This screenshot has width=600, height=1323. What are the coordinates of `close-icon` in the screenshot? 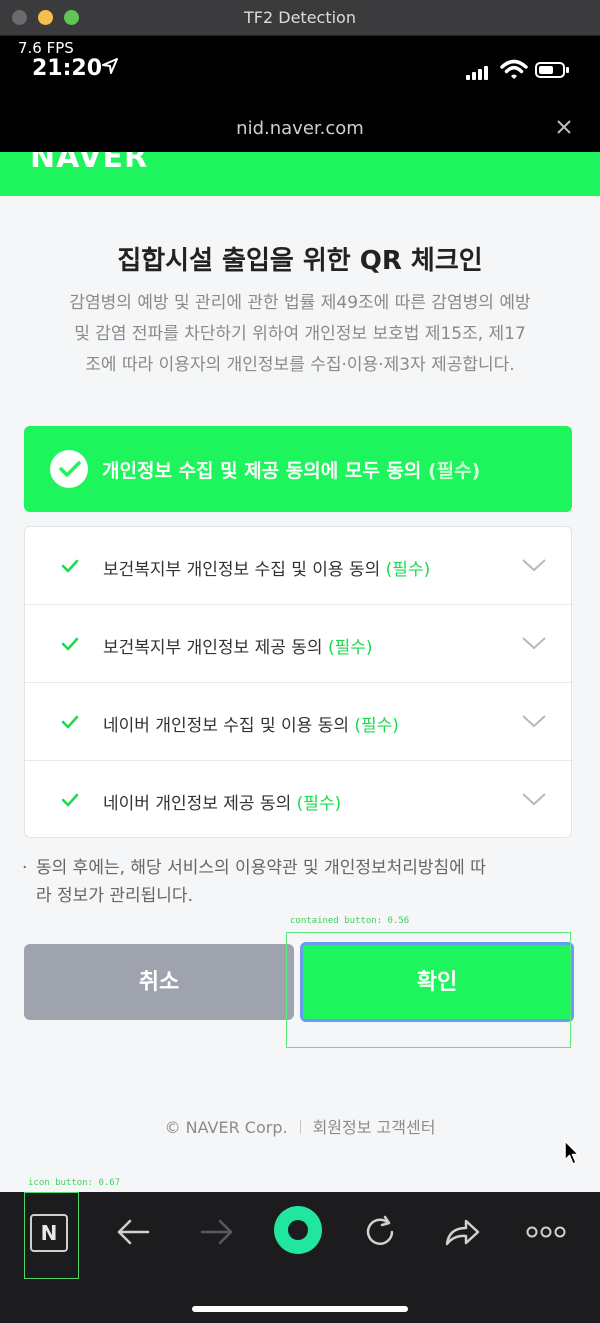 It's located at (564, 128).